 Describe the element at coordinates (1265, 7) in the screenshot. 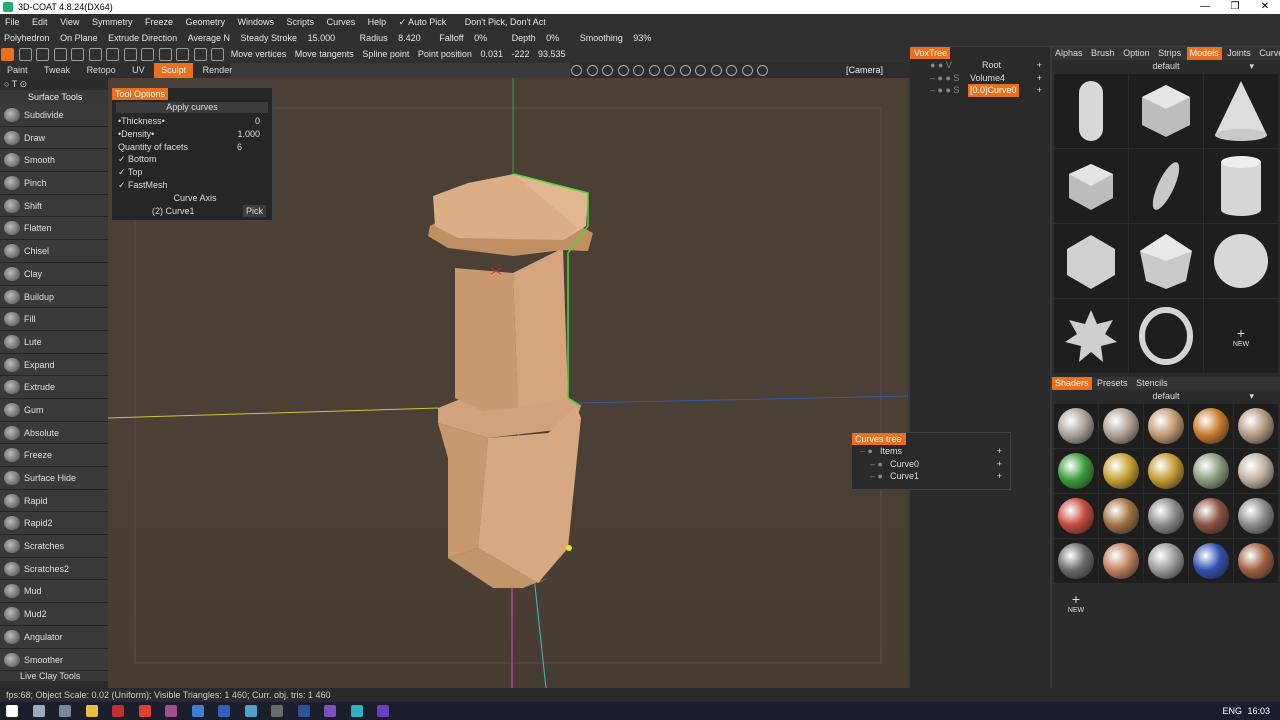

I see `close-icon: ✕` at that location.